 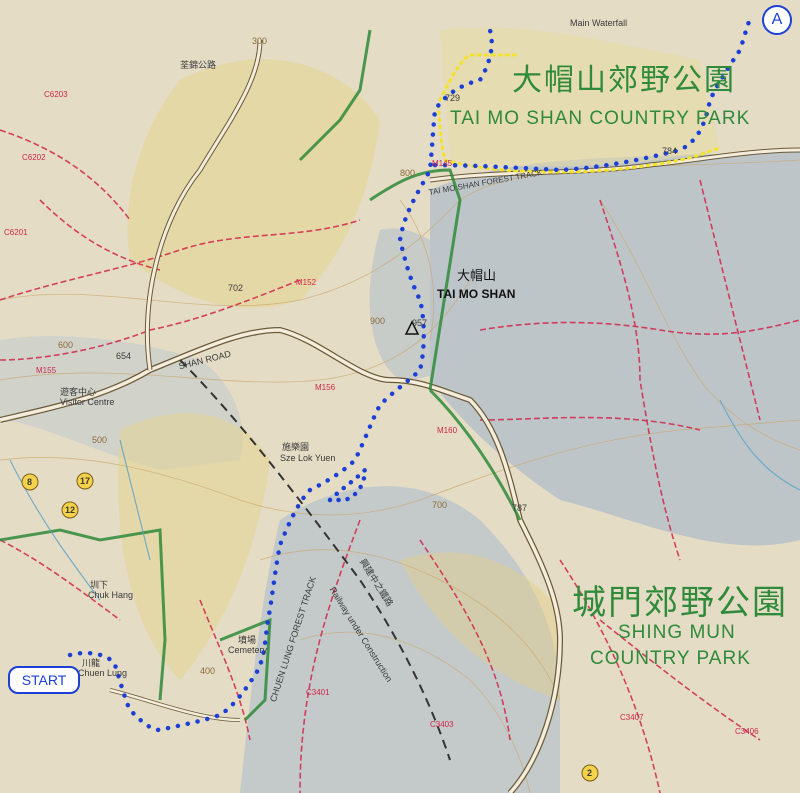 I want to click on sze-lok-yuen-zh: 施樂園, so click(x=296, y=447).